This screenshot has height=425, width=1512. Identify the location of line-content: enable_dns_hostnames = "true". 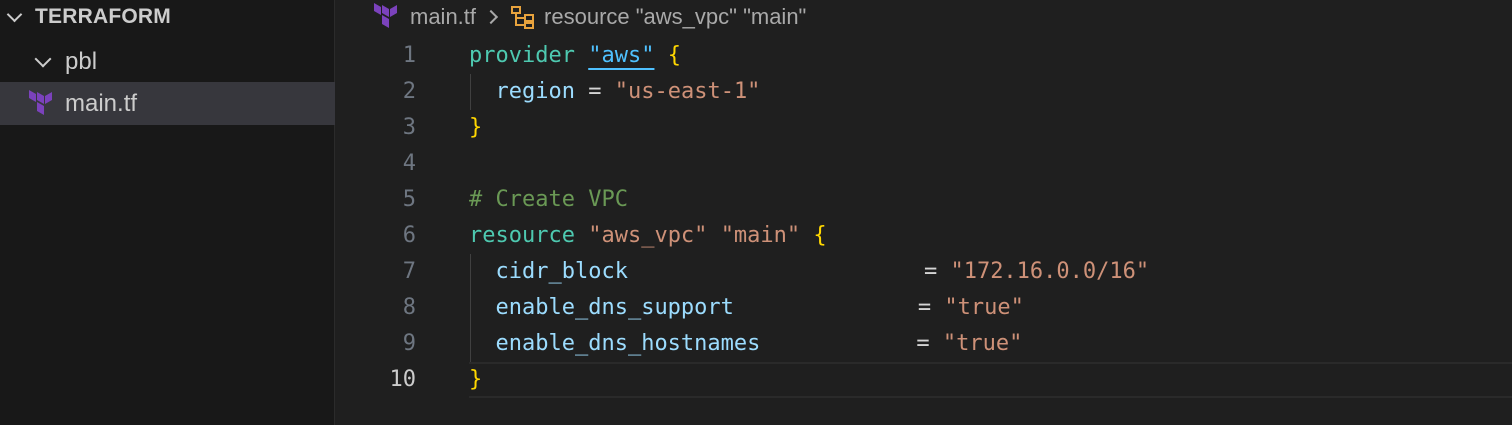
(990, 344).